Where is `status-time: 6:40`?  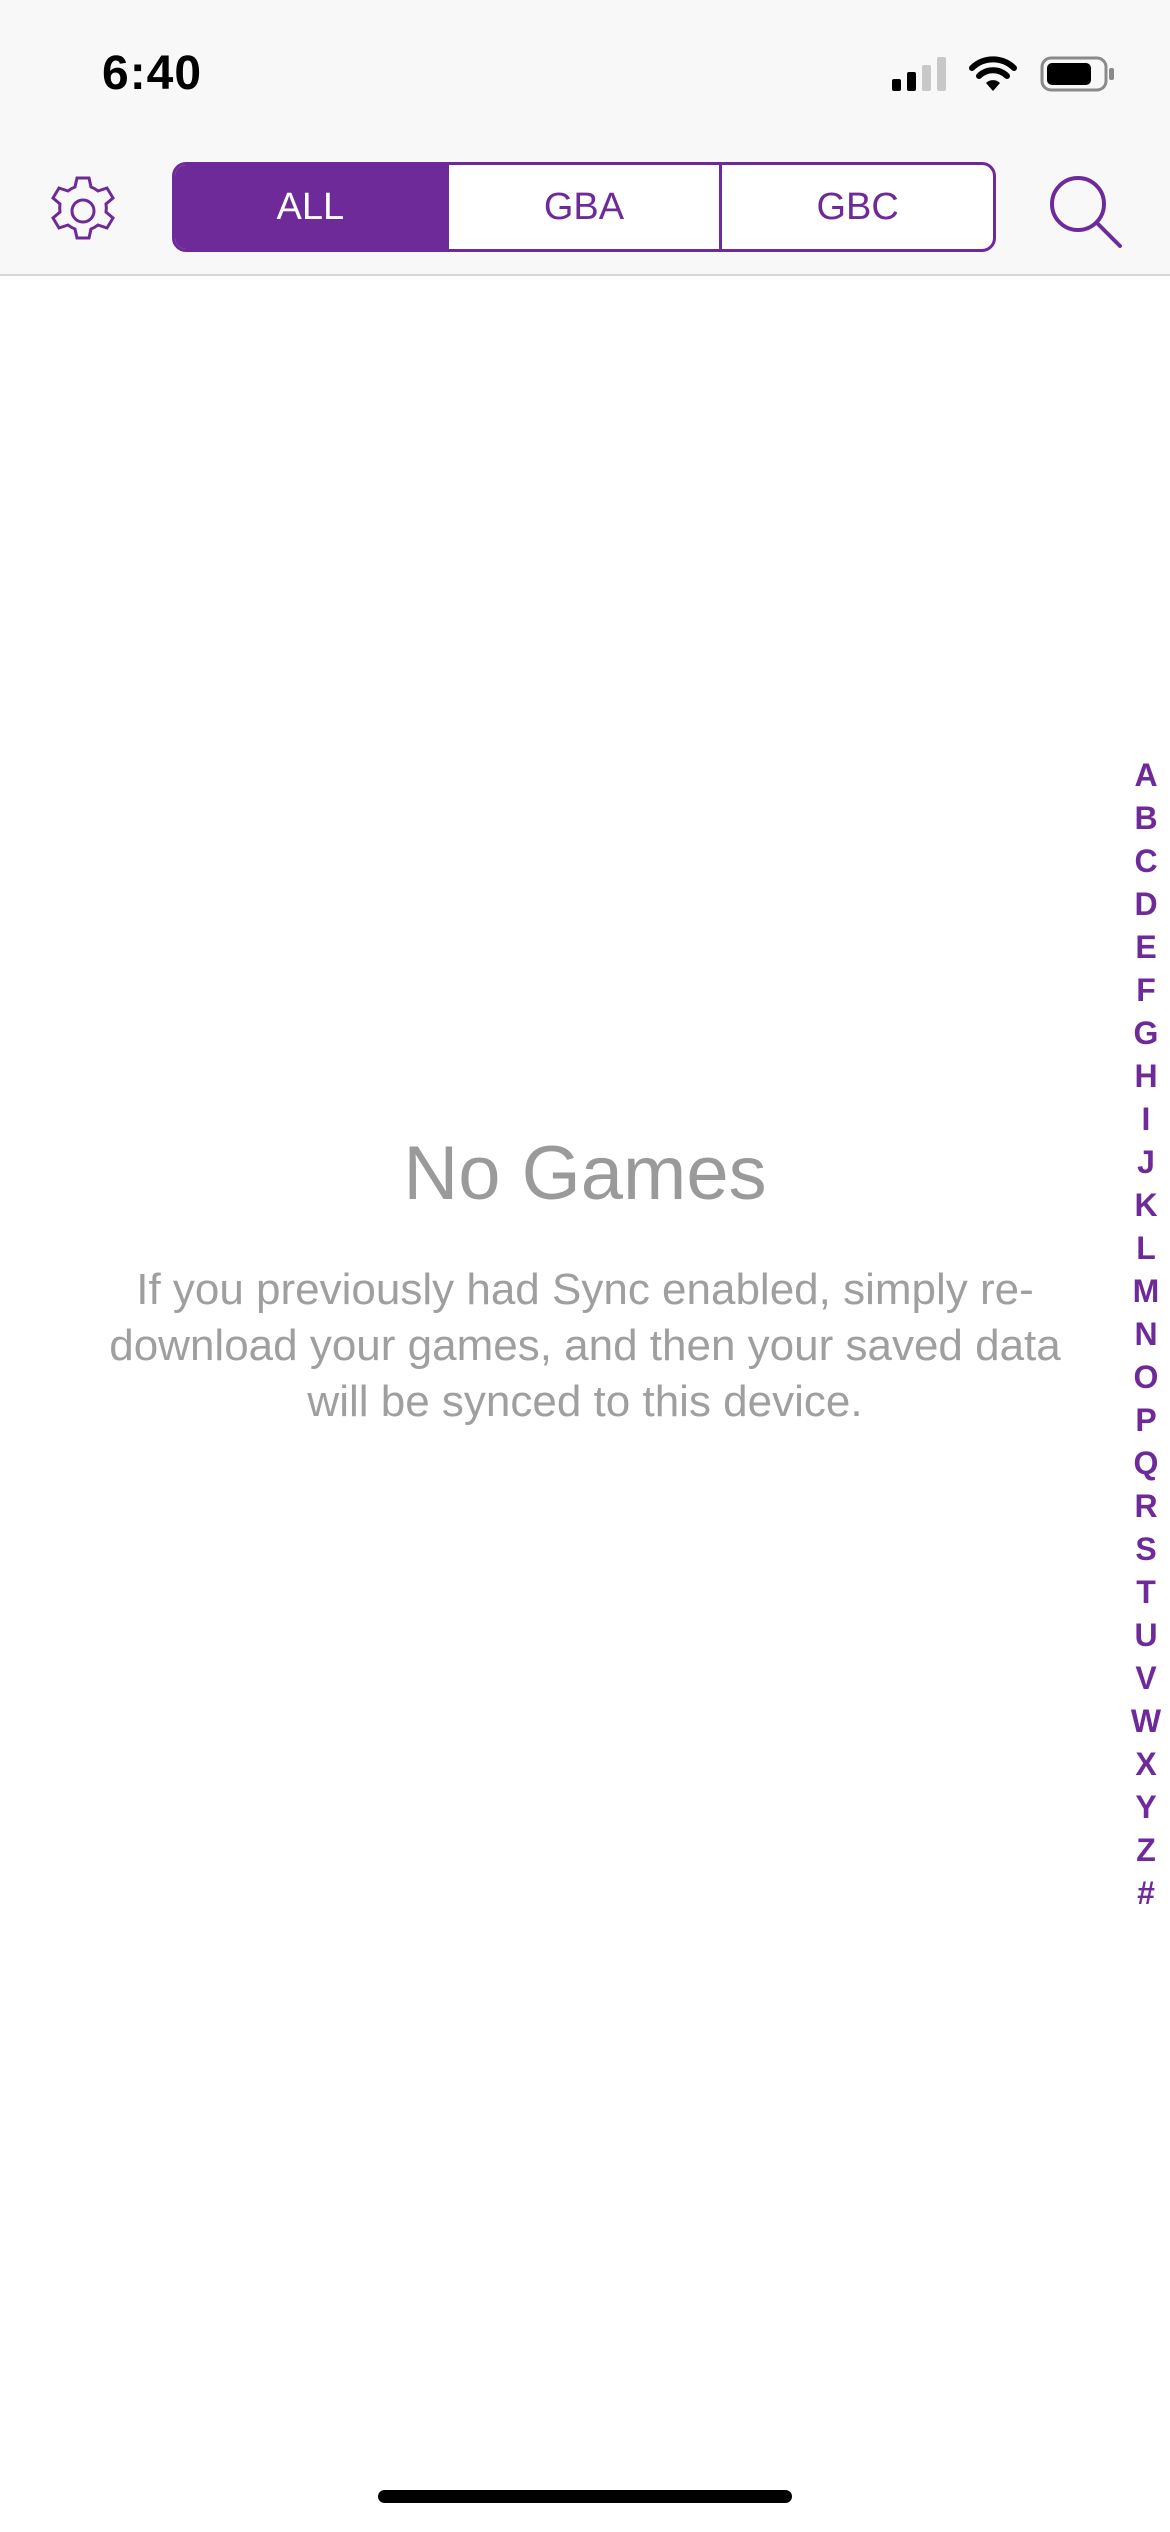
status-time: 6:40 is located at coordinates (152, 73).